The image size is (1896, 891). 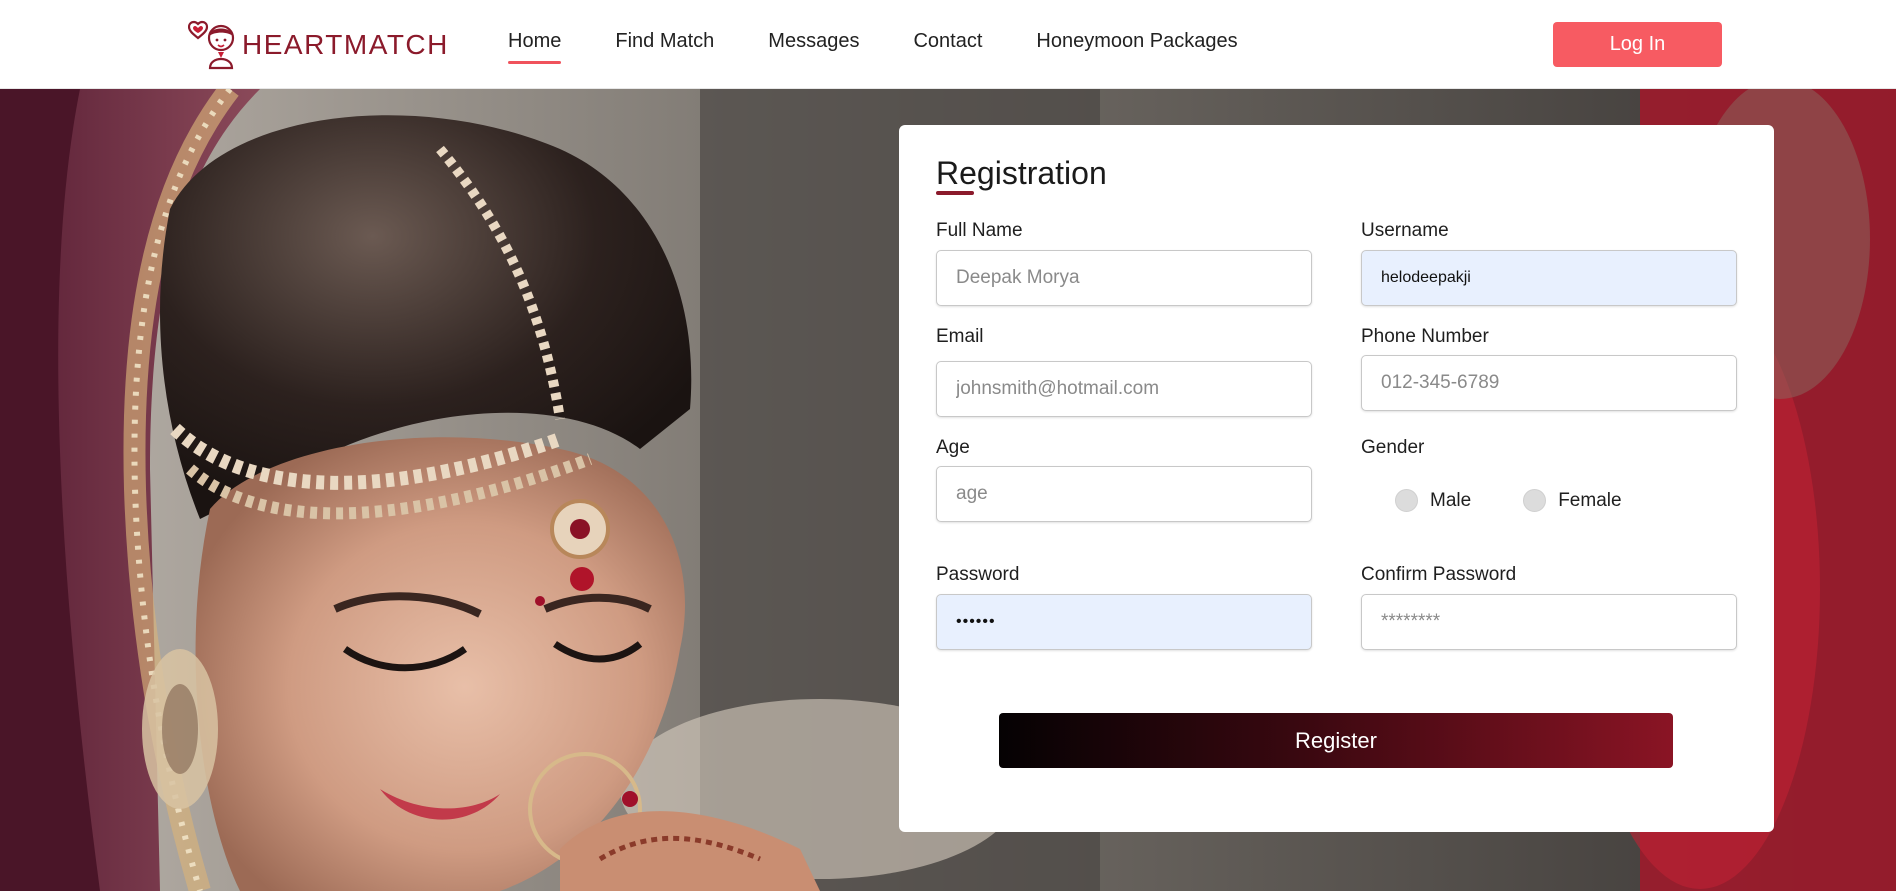 I want to click on username-label: Username, so click(x=1405, y=230).